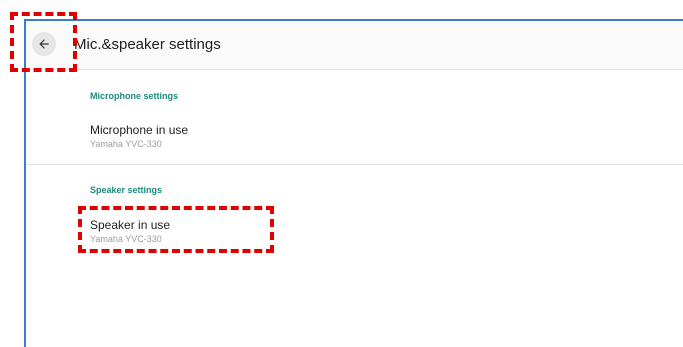  I want to click on speaker-in-use-item: Speaker in use Yamaha YVC-330, so click(340, 235).